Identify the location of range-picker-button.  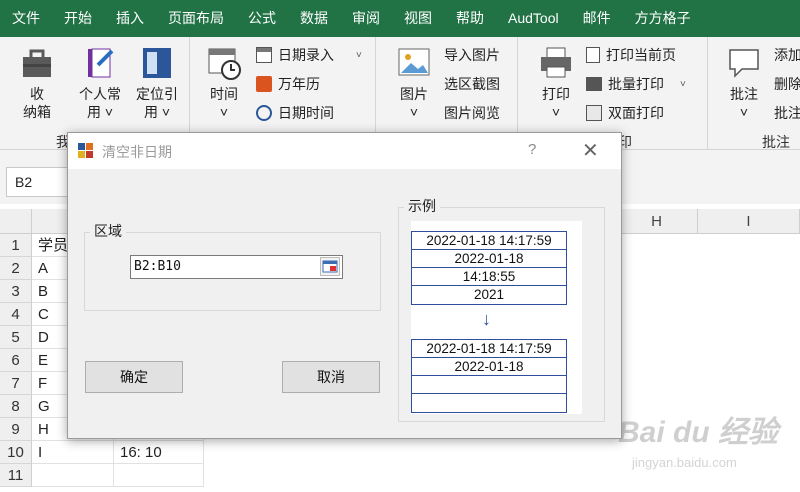
(330, 266).